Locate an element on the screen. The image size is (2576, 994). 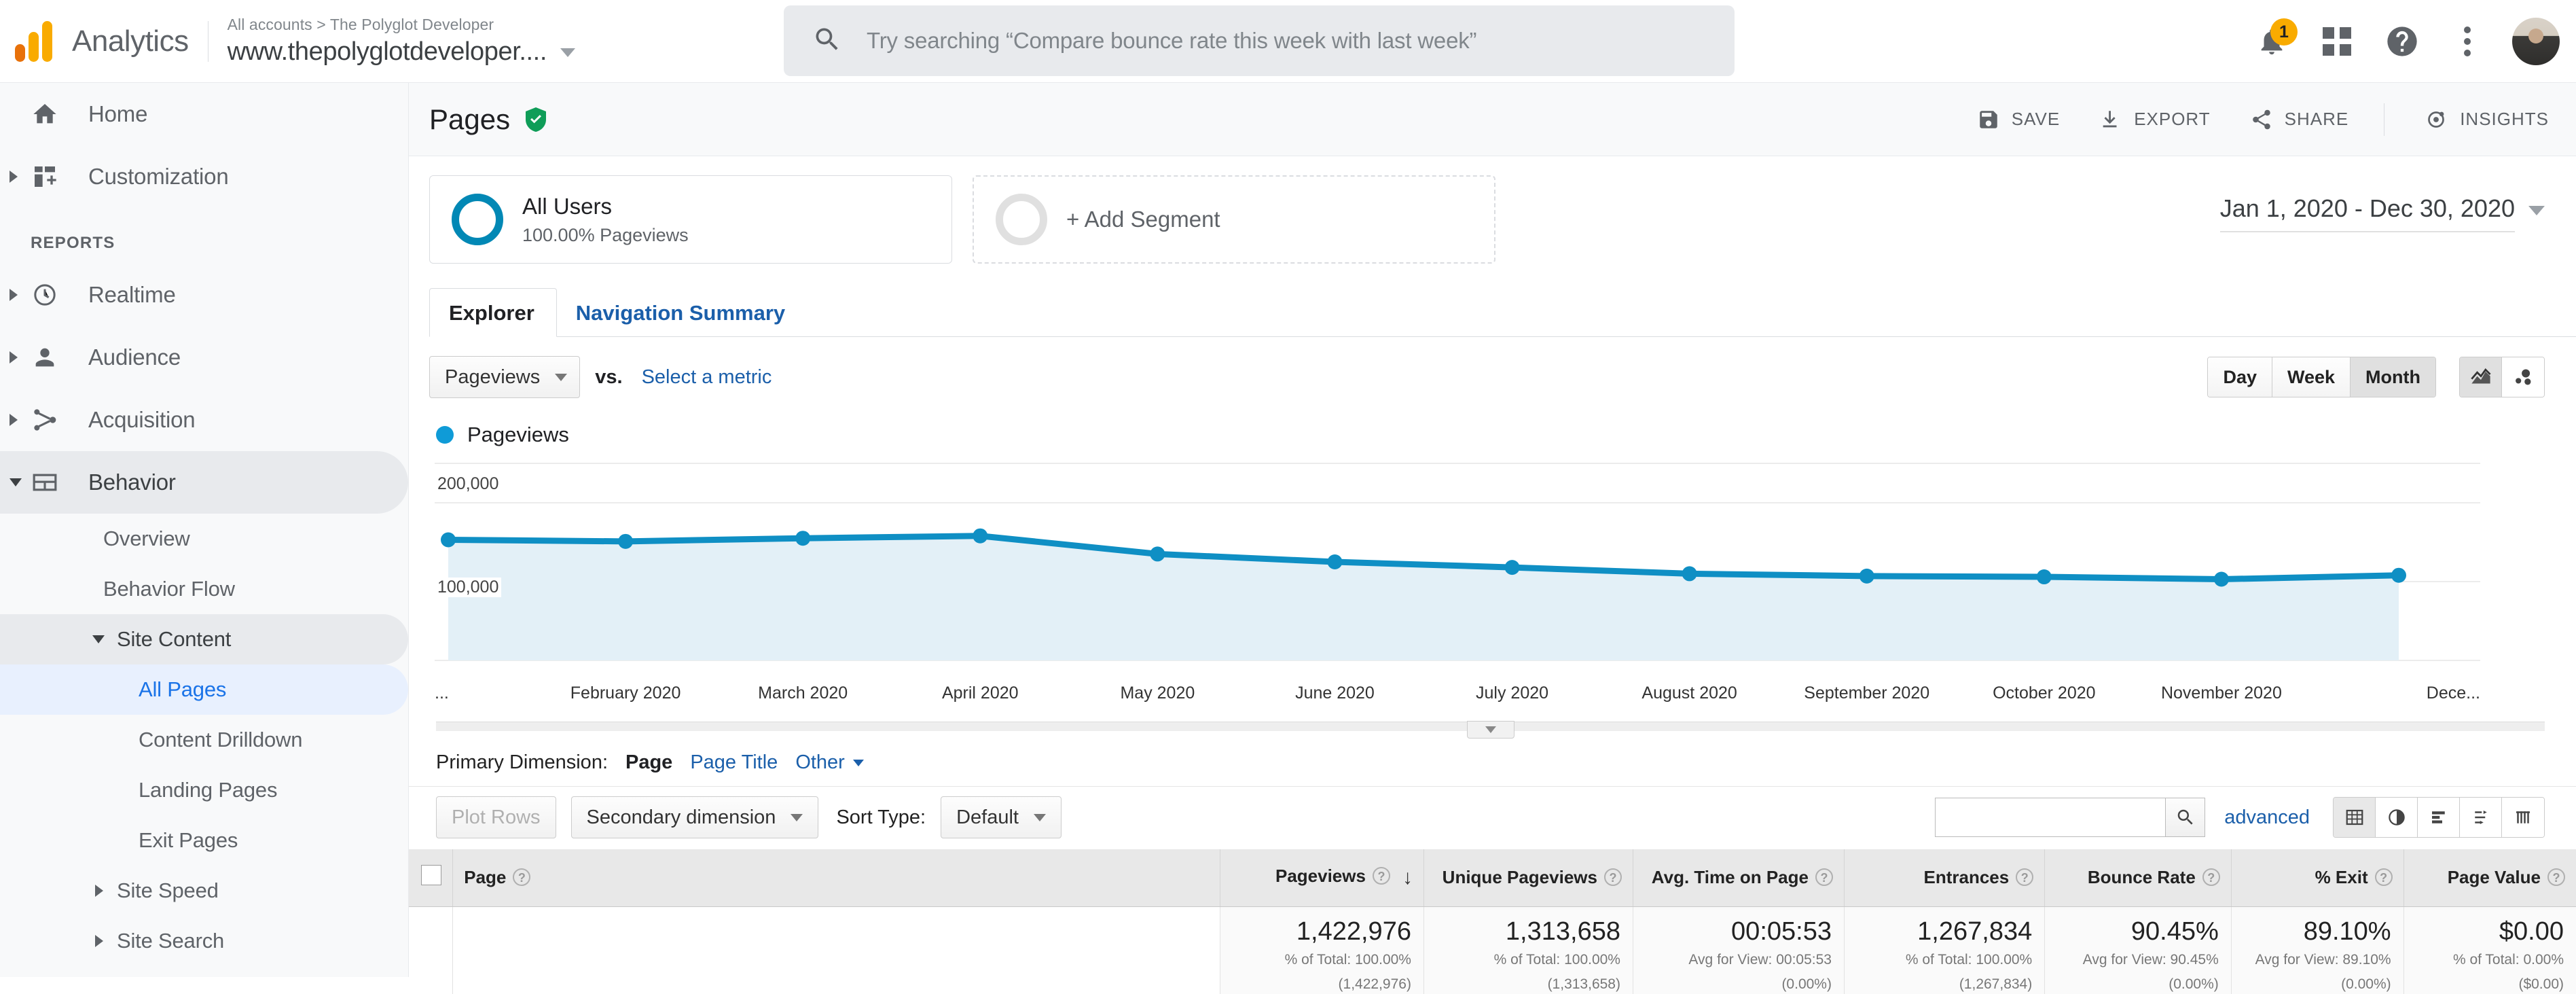
slider-handle is located at coordinates (1490, 730).